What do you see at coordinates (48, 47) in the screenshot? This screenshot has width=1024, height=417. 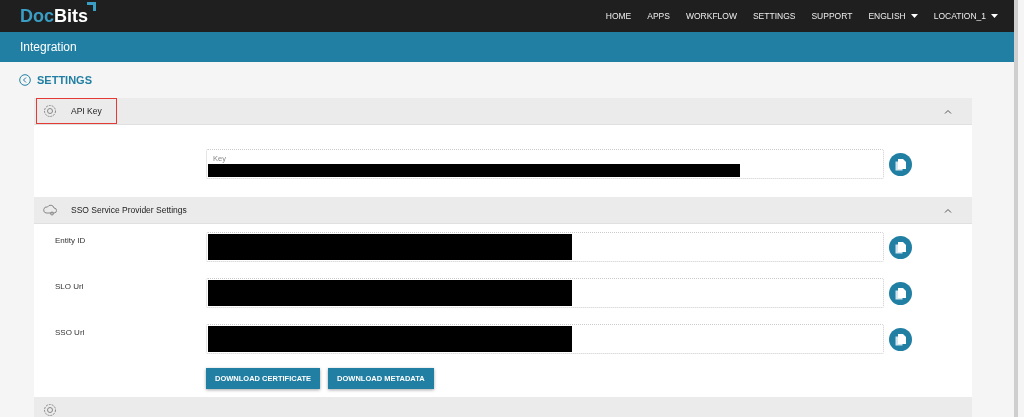 I see `page-title: Integration` at bounding box center [48, 47].